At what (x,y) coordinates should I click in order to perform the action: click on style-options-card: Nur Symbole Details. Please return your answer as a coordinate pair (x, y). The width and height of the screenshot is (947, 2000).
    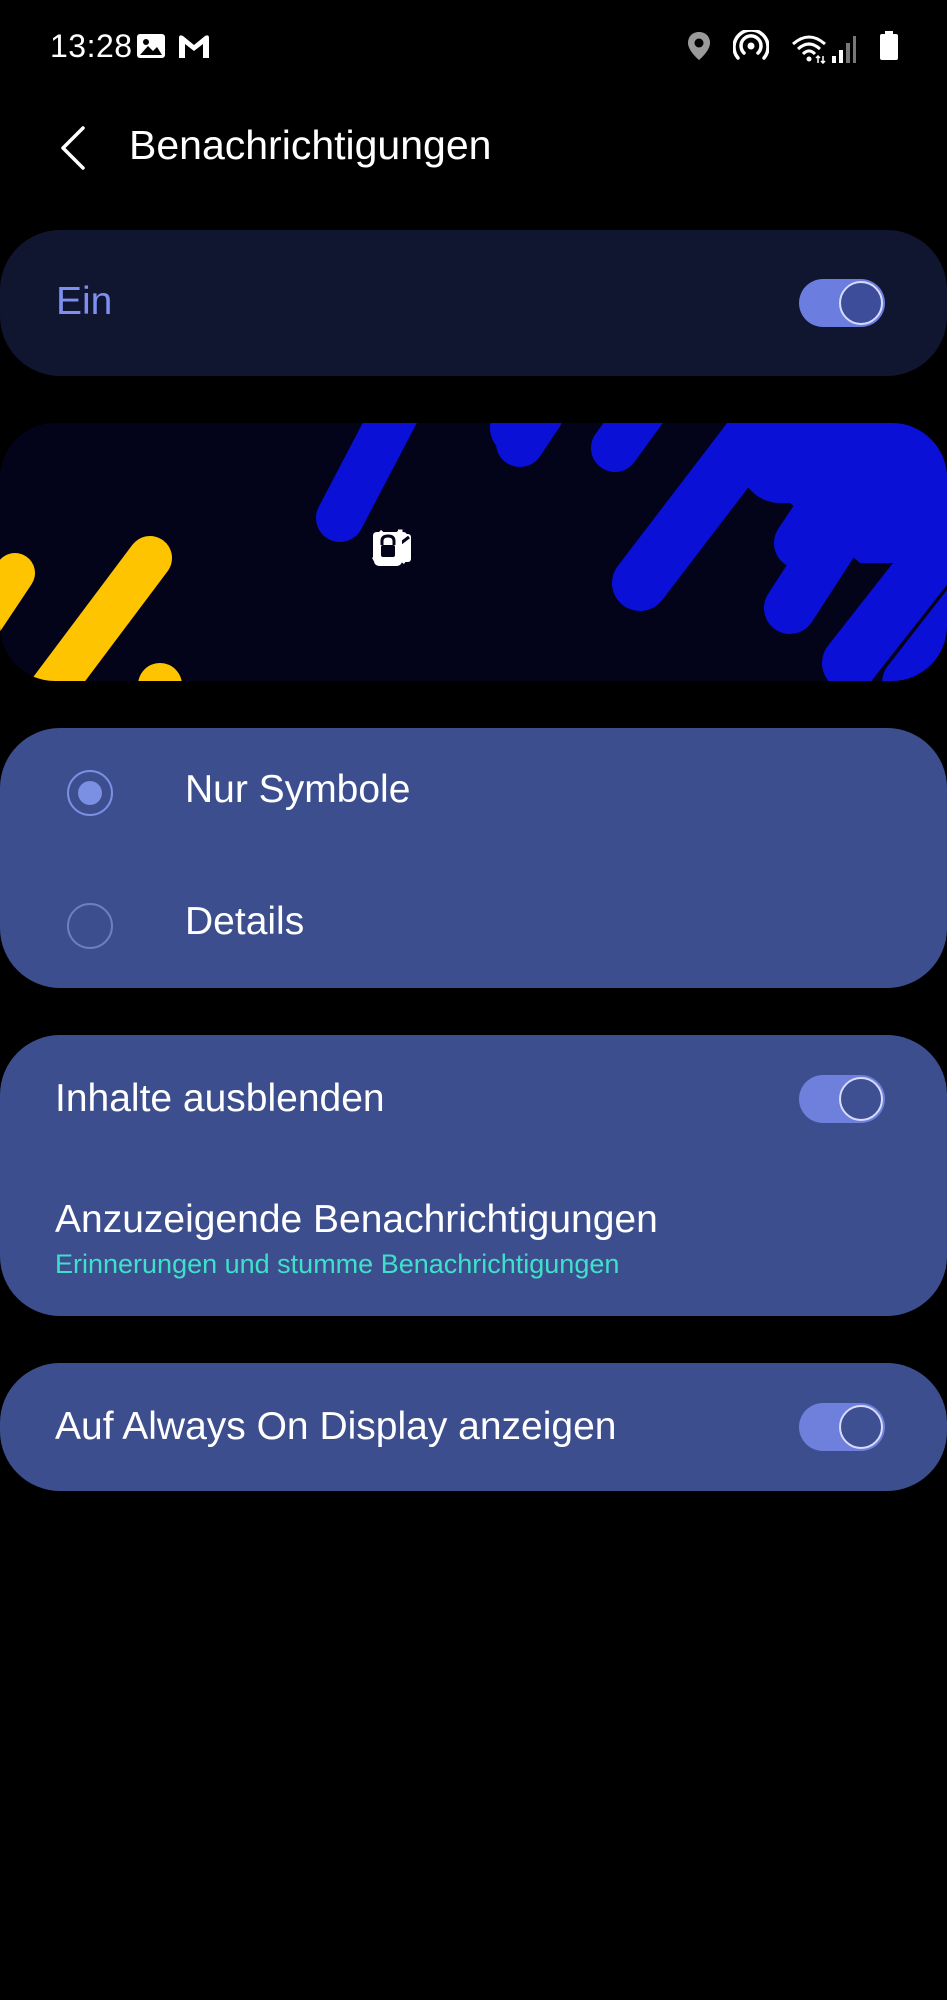
    Looking at the image, I should click on (473, 858).